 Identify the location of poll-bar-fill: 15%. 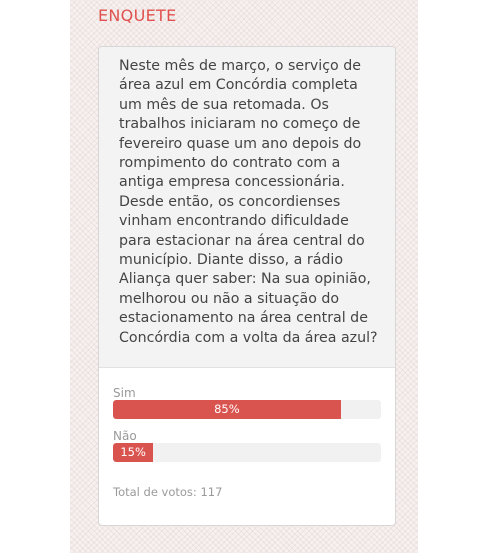
(133, 452).